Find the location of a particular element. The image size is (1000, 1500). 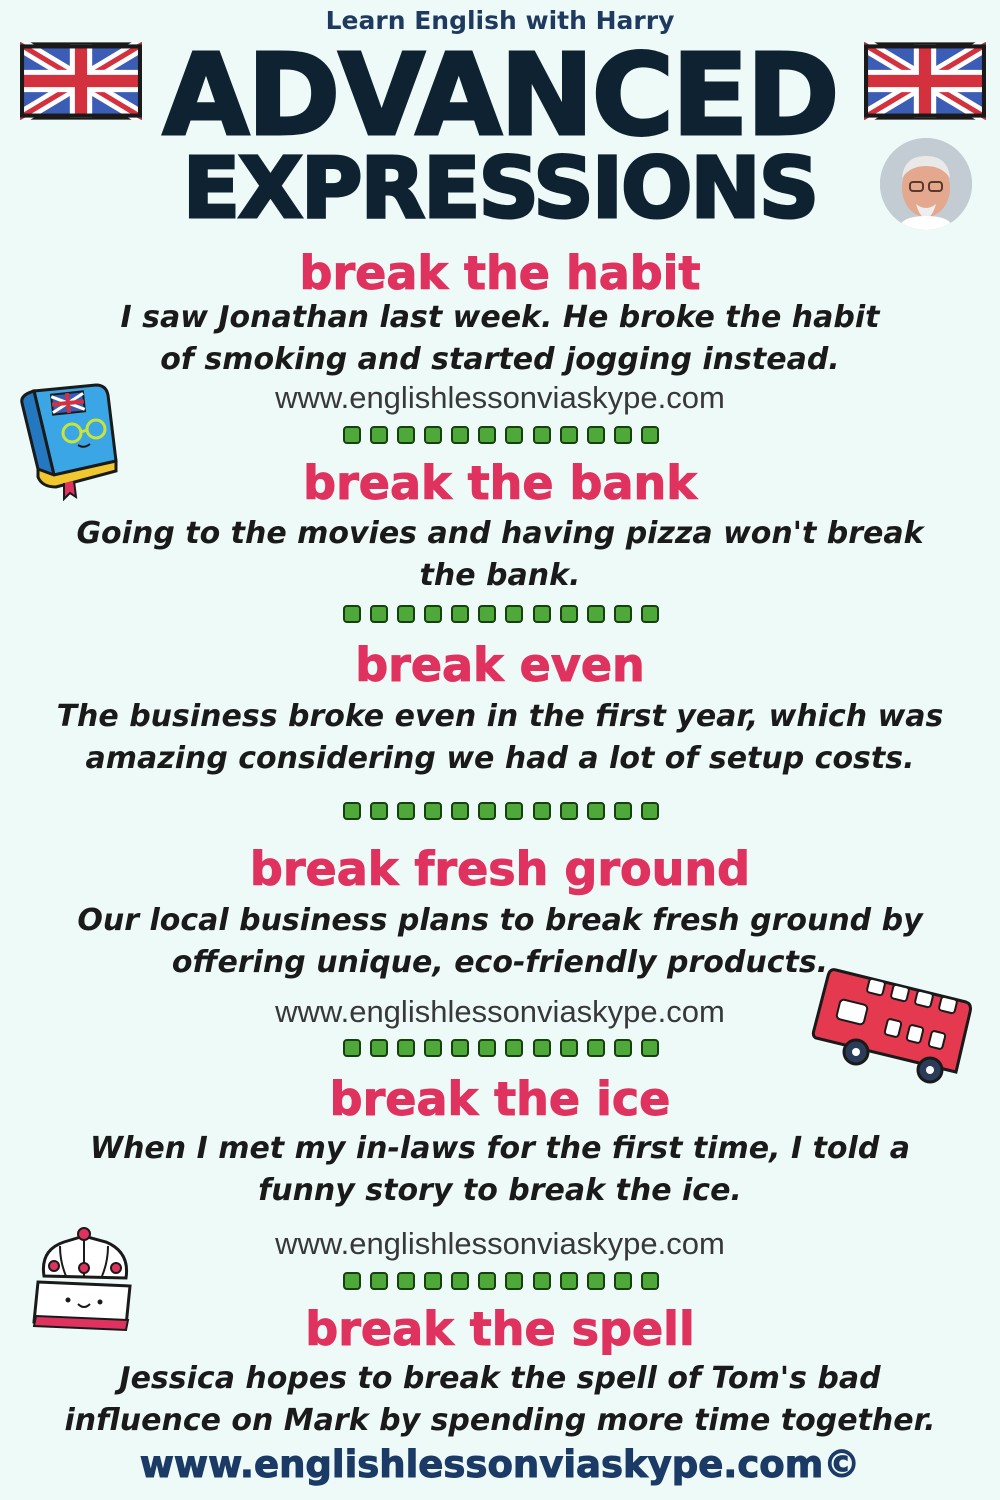

double-decker-bus-icon is located at coordinates (891, 1026).